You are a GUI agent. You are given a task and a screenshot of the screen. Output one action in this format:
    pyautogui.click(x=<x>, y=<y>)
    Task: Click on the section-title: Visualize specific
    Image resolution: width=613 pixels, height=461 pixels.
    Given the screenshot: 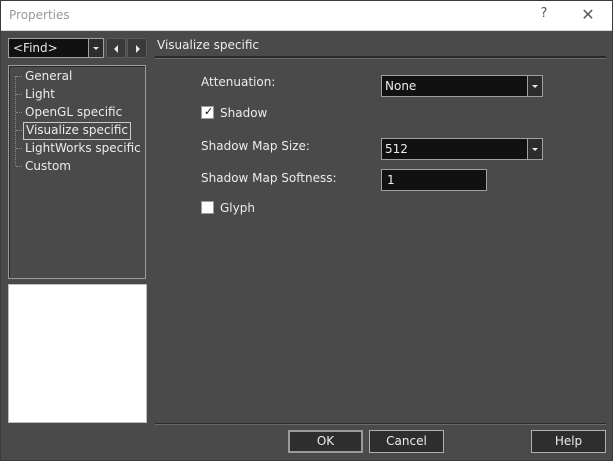 What is the action you would take?
    pyautogui.click(x=208, y=45)
    